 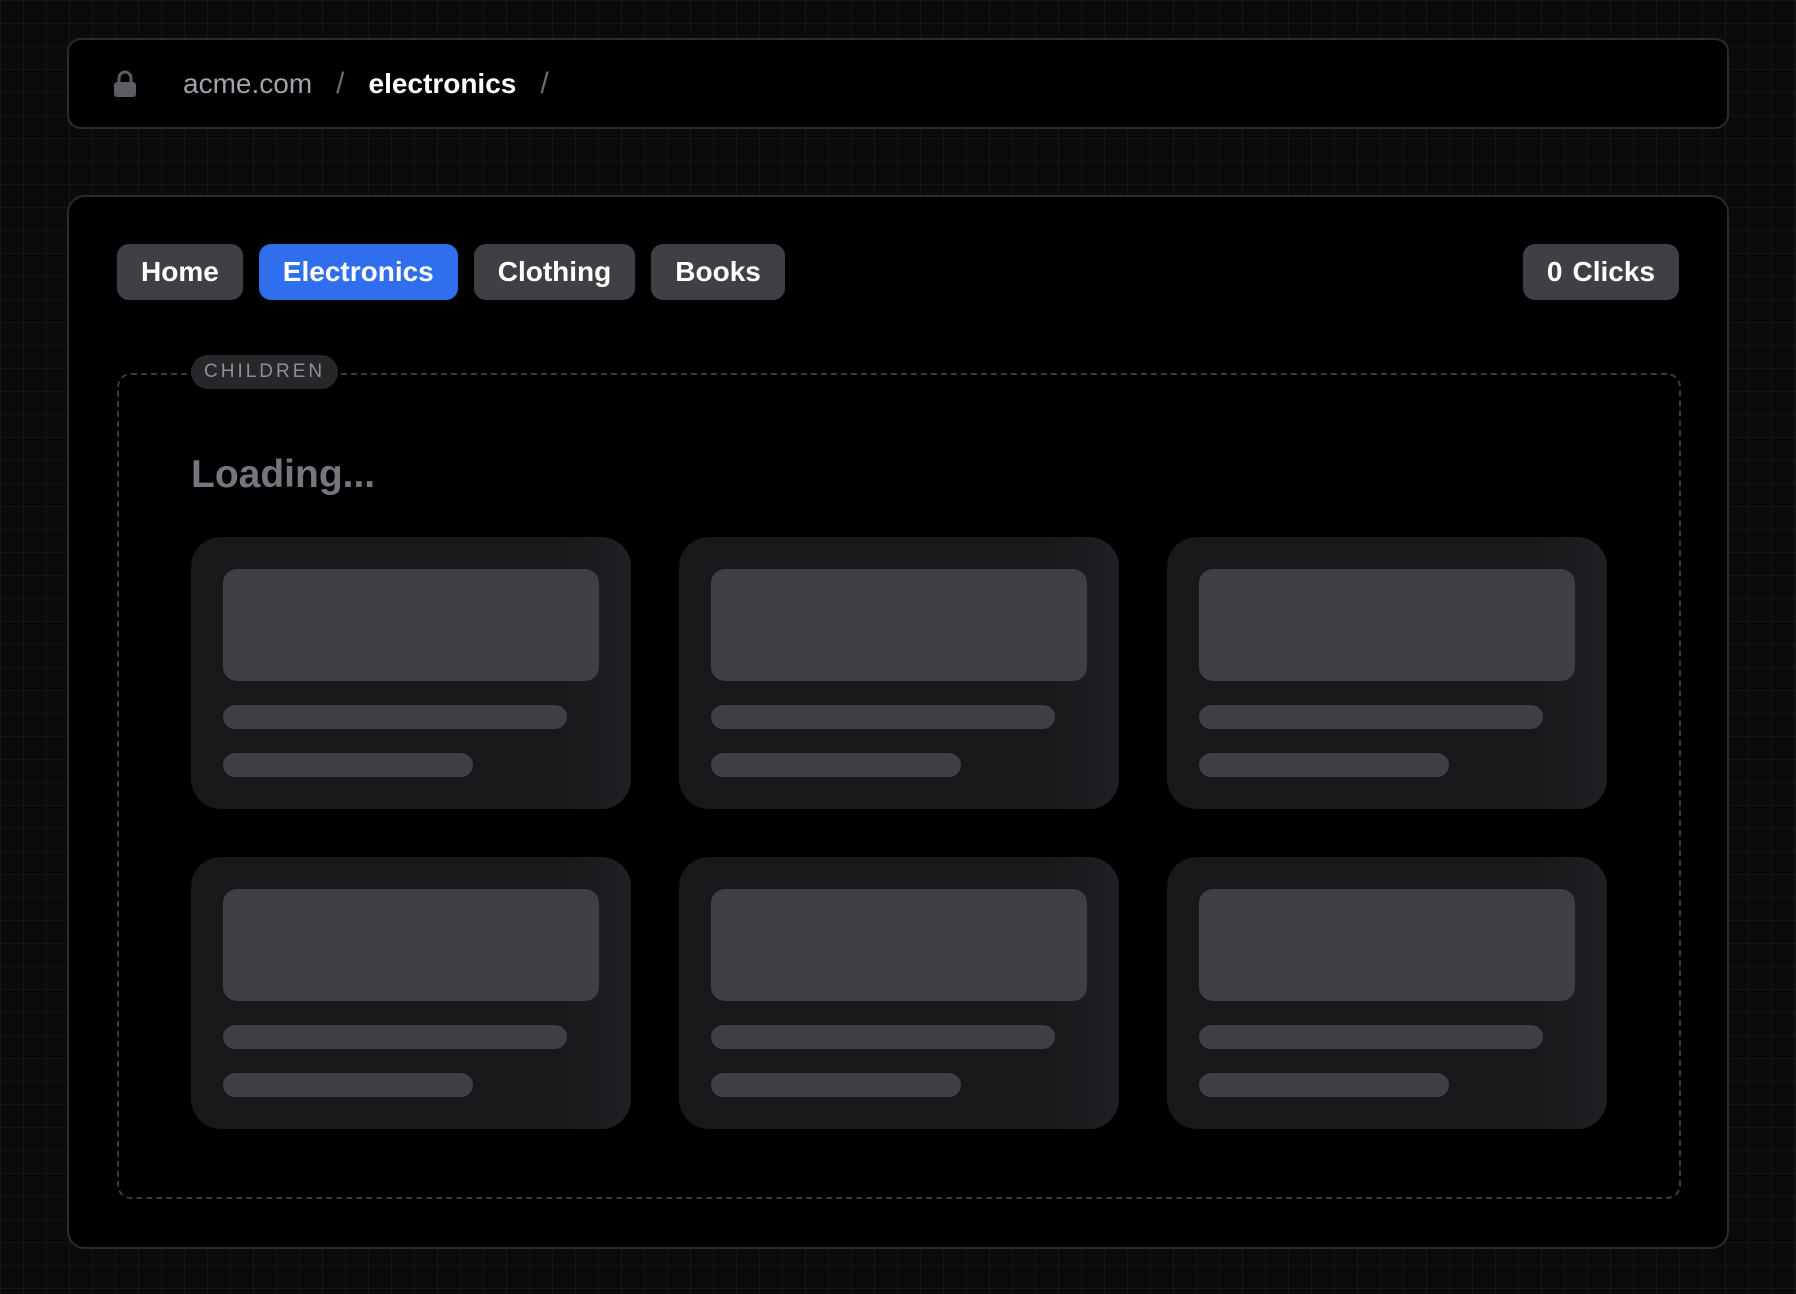 I want to click on breadcrumb-domain: acme.com, so click(x=247, y=83).